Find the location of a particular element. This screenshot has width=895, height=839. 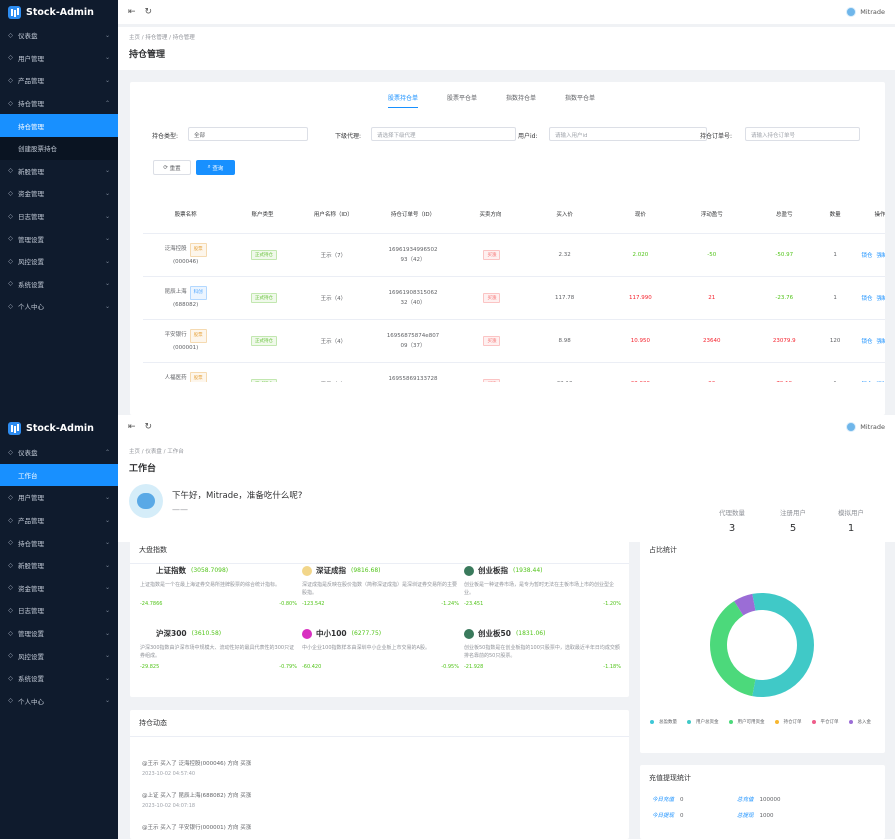

sidebar-item-3: ◇ 持仓管理 ⌃ is located at coordinates (59, 103).